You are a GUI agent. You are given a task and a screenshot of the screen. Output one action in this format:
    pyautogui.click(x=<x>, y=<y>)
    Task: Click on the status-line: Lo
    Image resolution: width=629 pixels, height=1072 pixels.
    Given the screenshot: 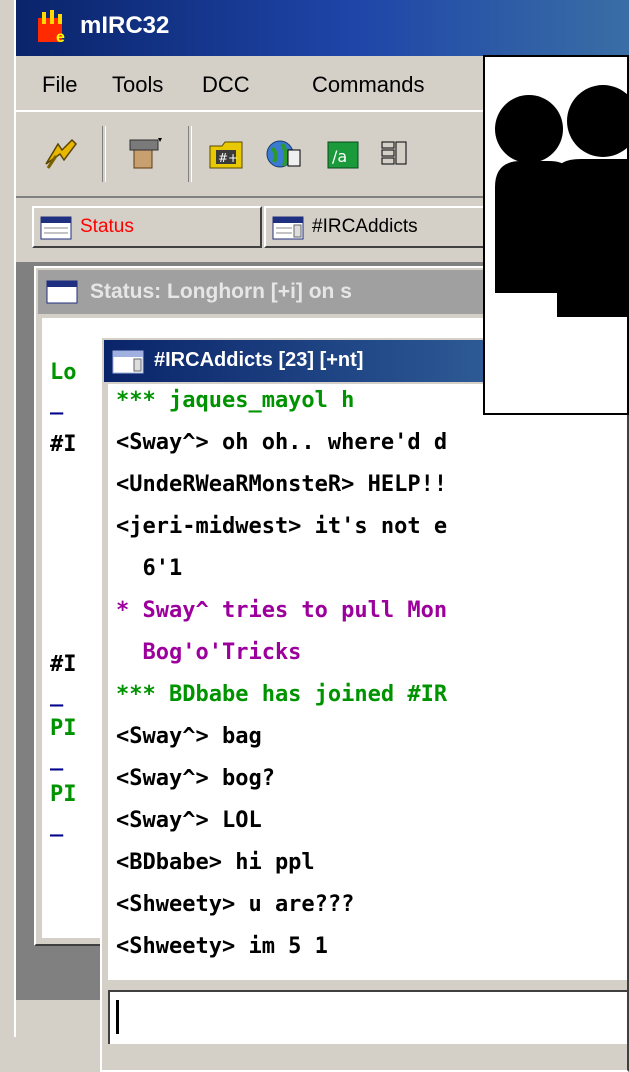 What is the action you would take?
    pyautogui.click(x=63, y=372)
    